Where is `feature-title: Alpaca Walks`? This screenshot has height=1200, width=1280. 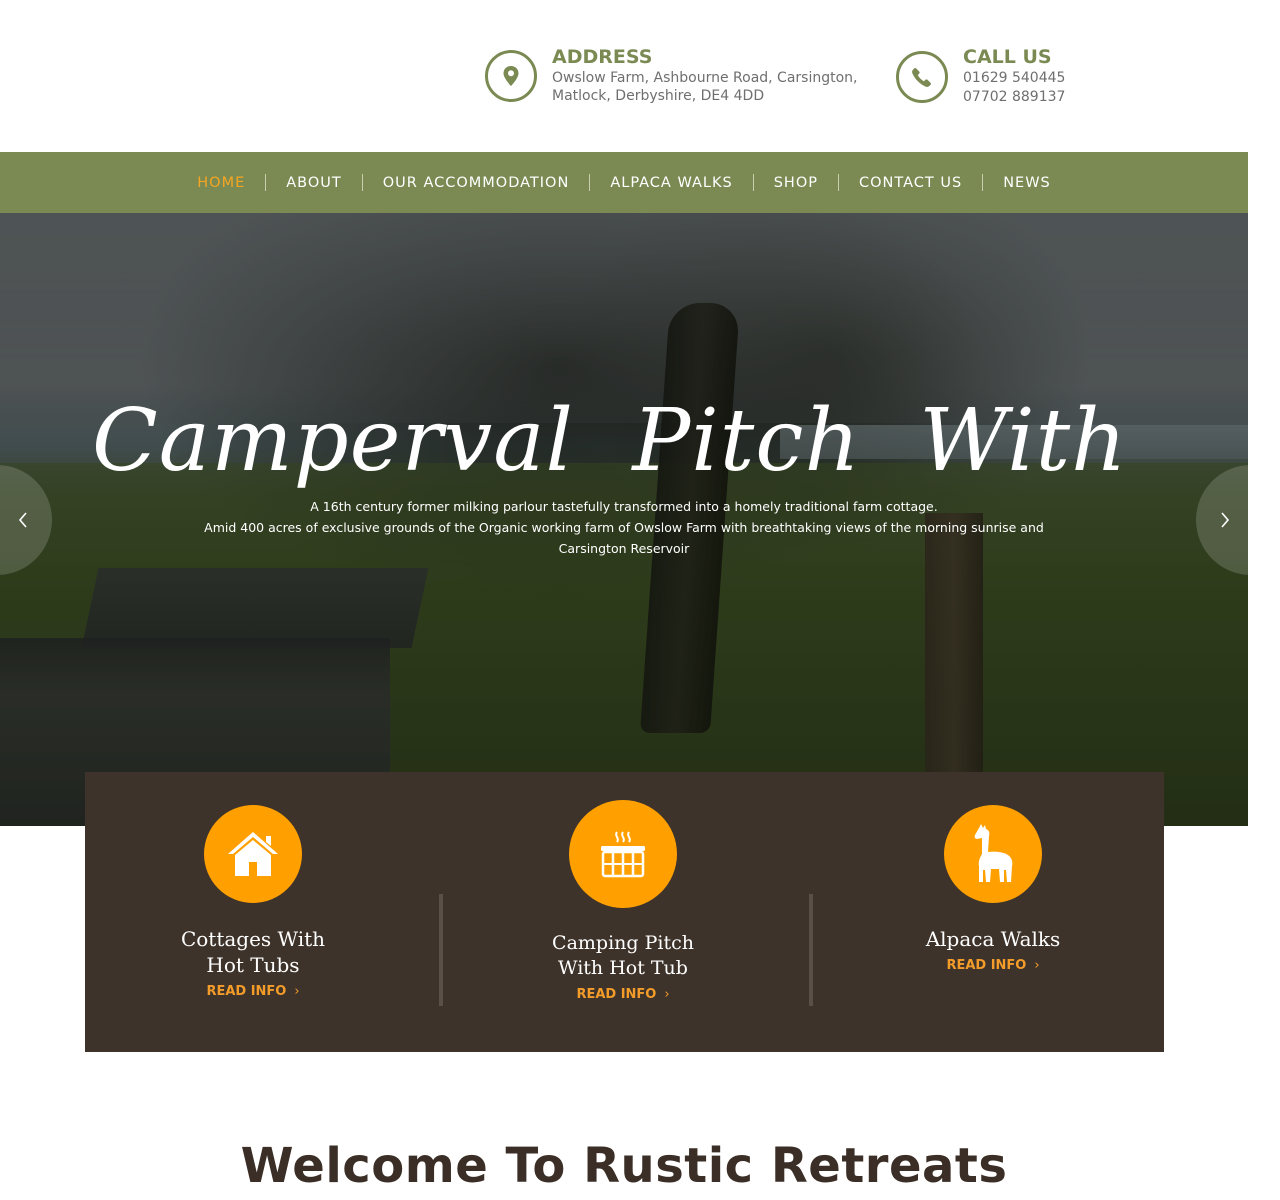
feature-title: Alpaca Walks is located at coordinates (993, 939).